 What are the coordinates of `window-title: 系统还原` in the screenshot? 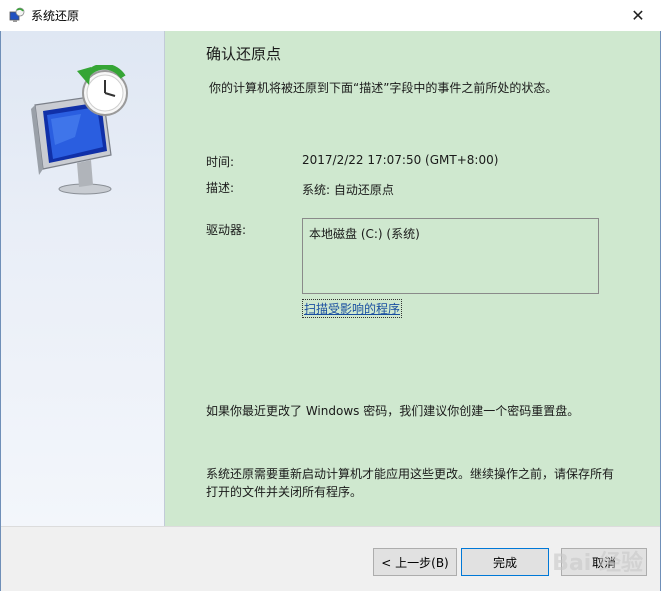 It's located at (55, 16).